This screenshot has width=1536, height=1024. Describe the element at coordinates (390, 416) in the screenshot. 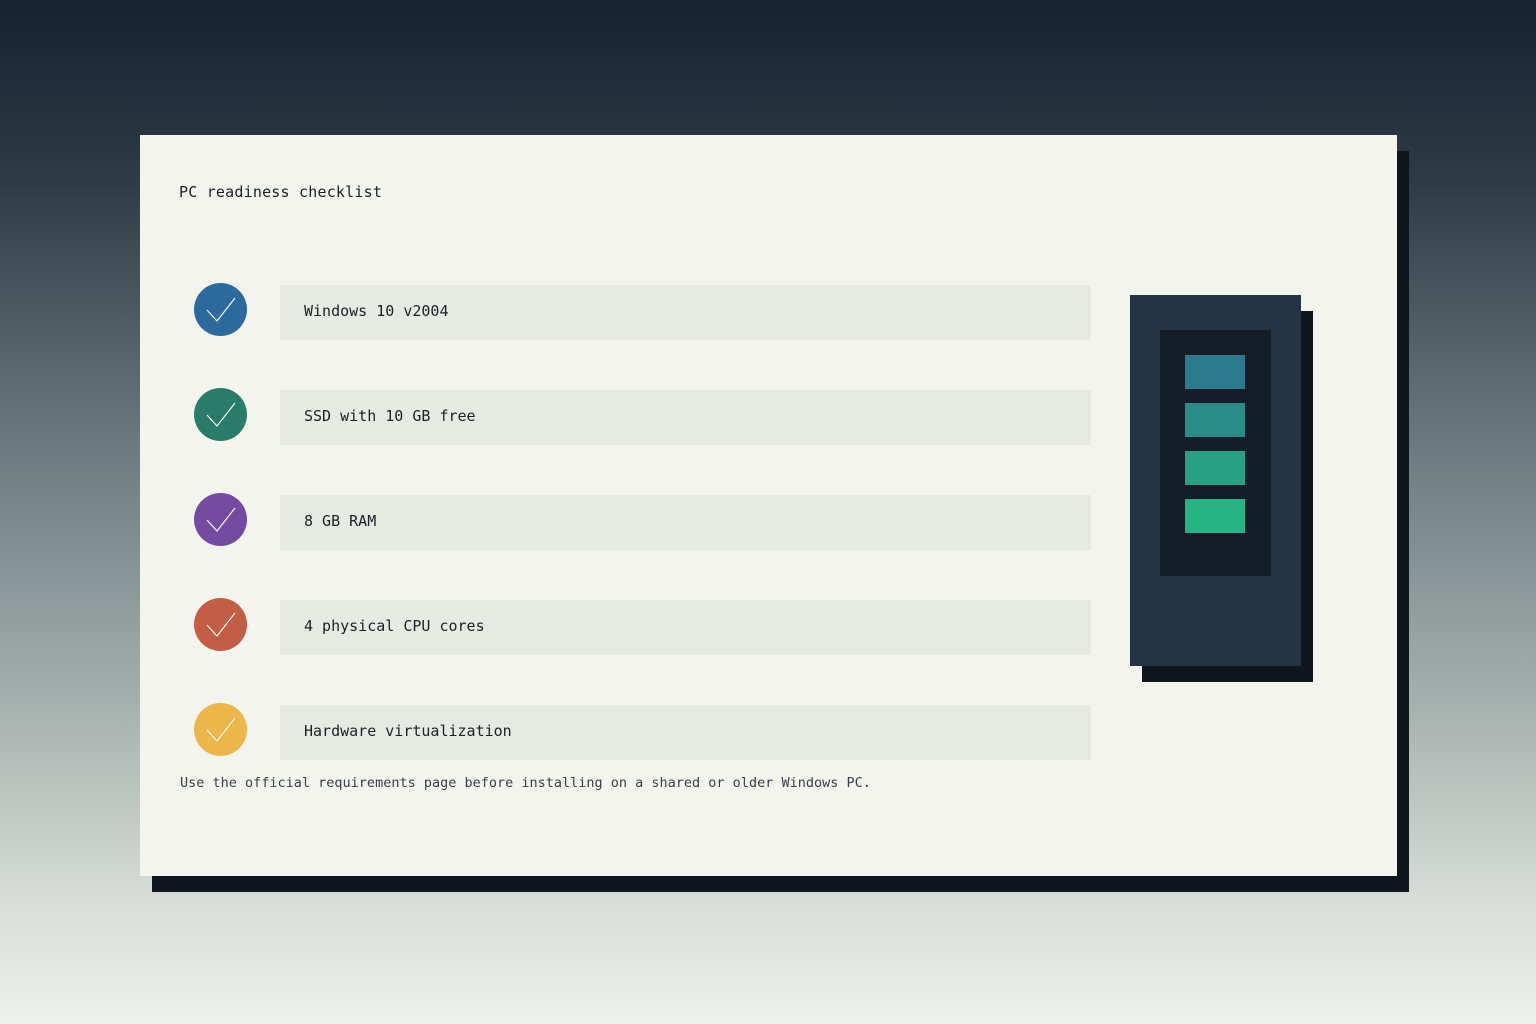

I see `checklist-item-label: SSD with 10 GB free` at that location.